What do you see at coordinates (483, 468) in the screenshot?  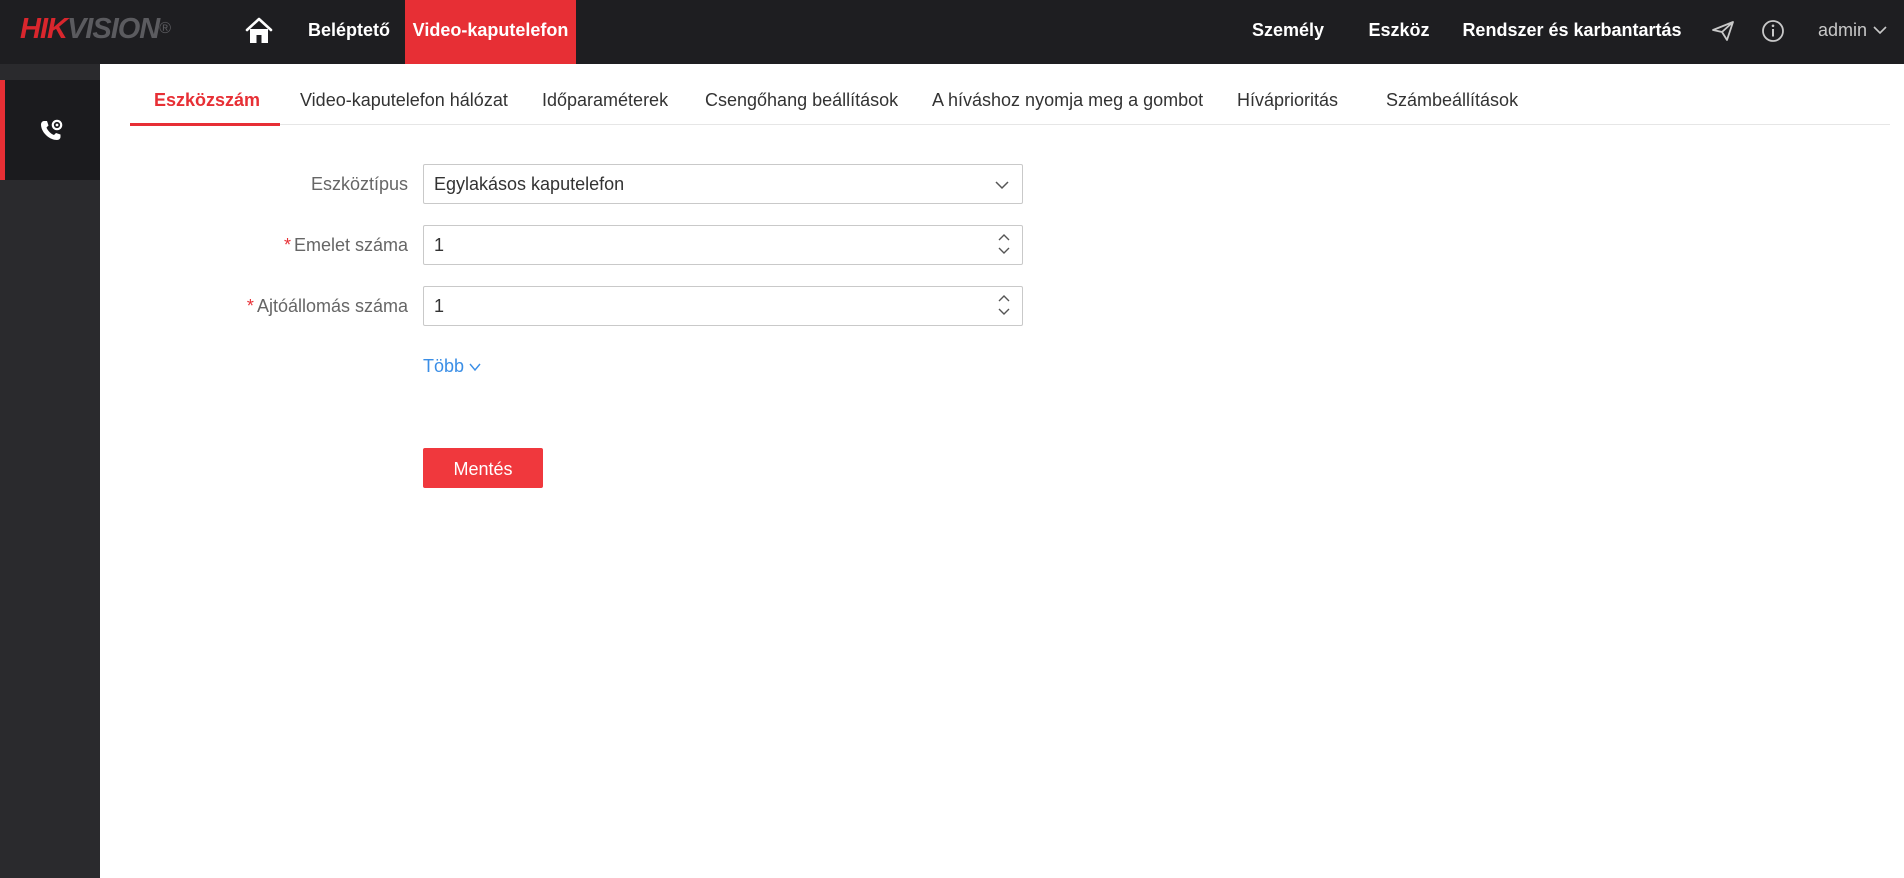 I see `save-button: Mentés` at bounding box center [483, 468].